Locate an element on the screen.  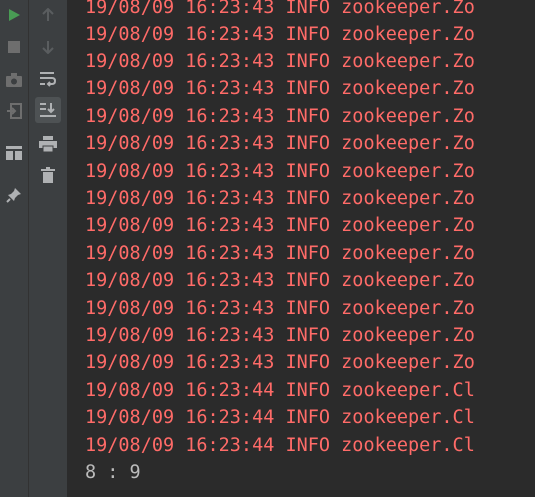
scroll-to-end-icon is located at coordinates (48, 110).